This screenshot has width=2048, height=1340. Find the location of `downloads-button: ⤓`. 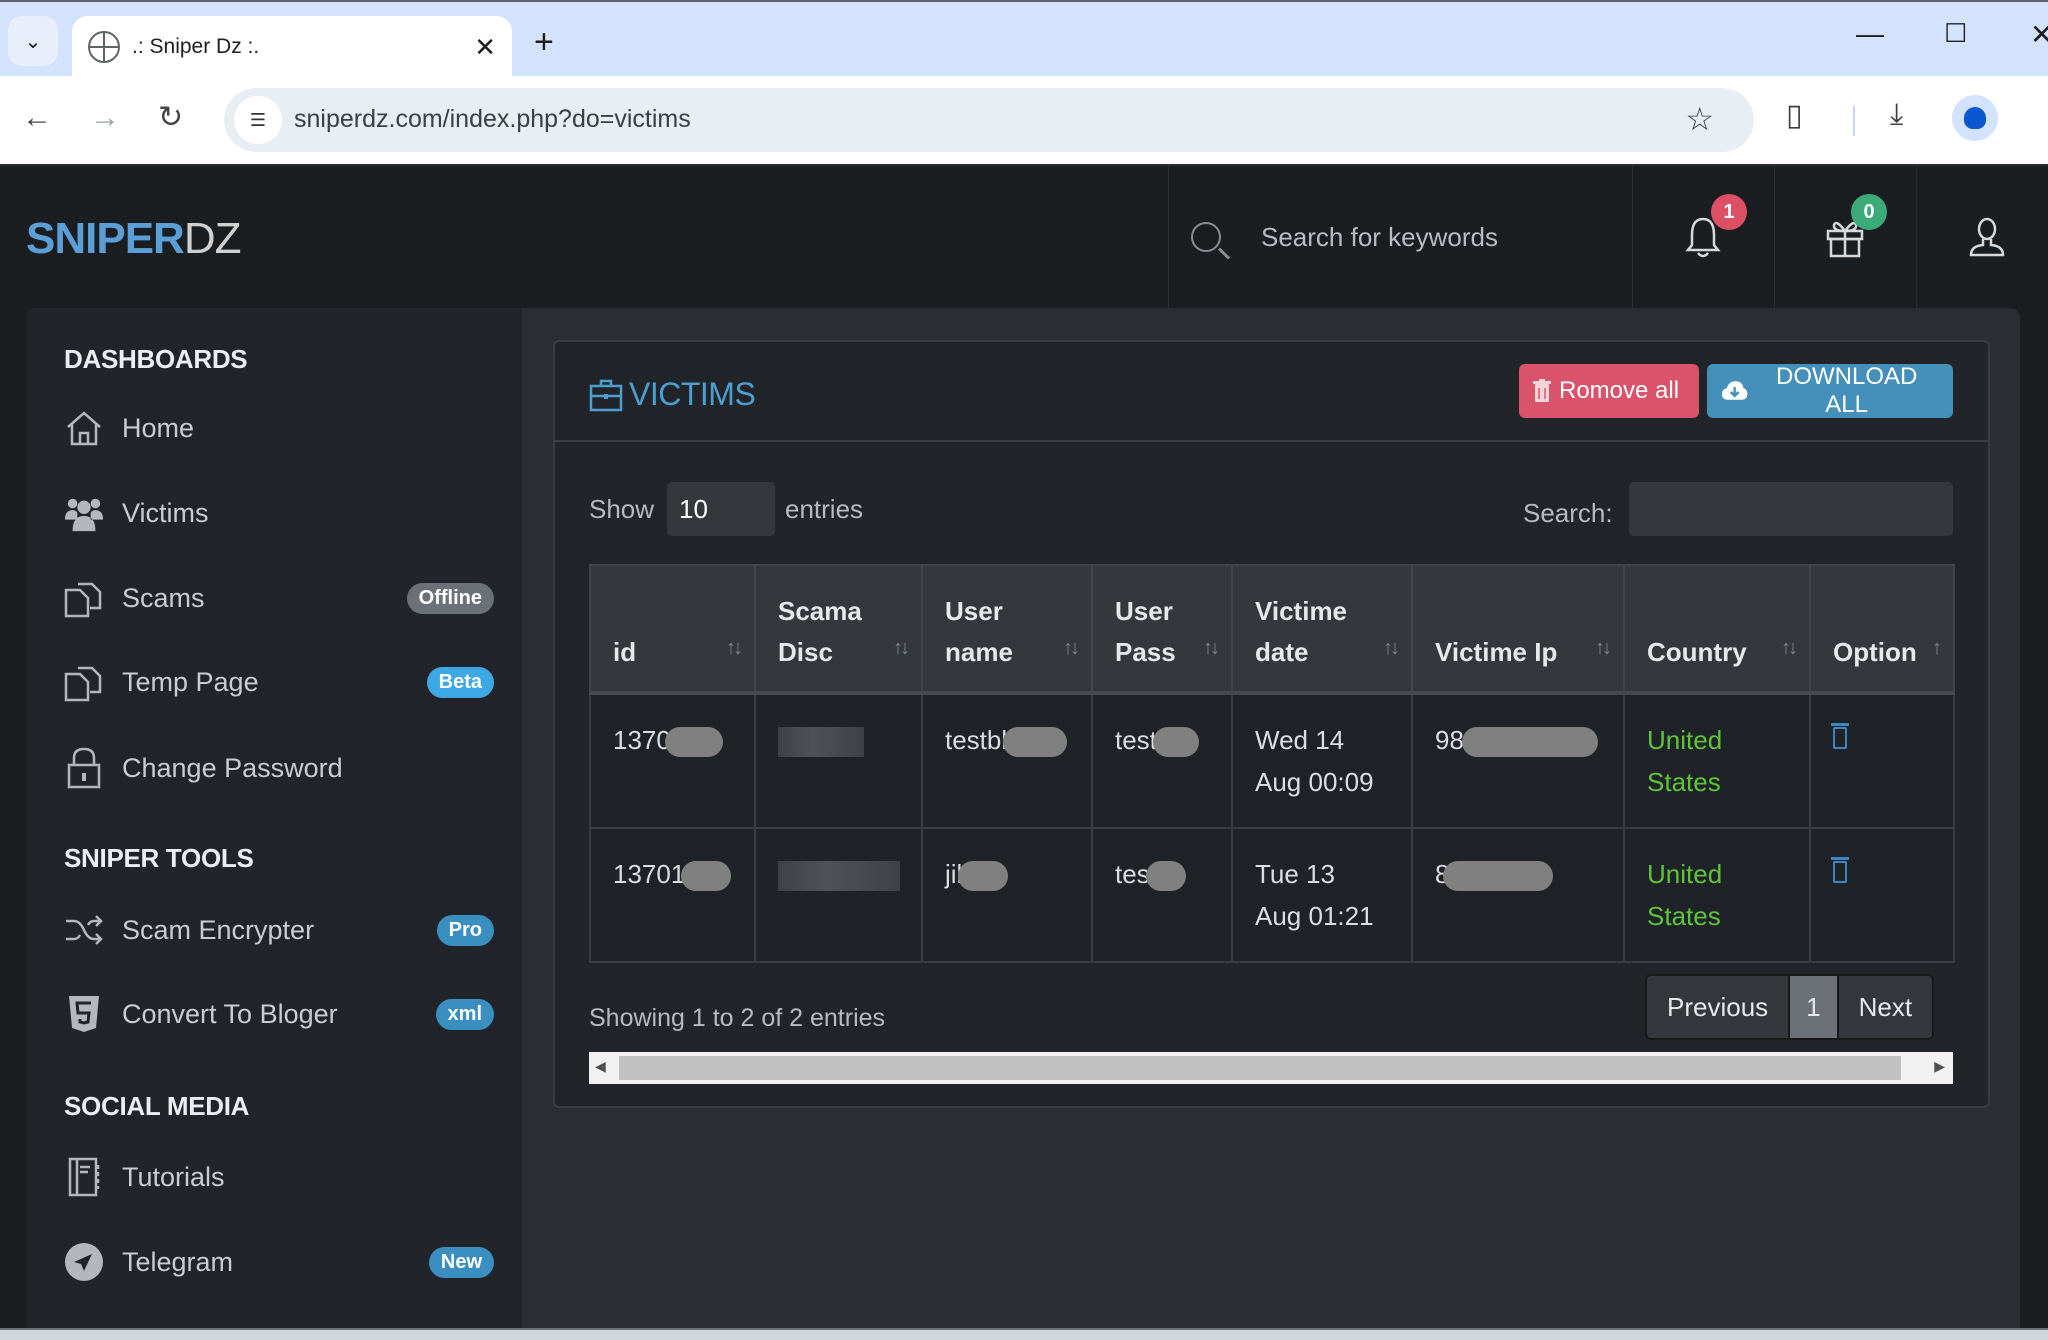

downloads-button: ⤓ is located at coordinates (1896, 115).